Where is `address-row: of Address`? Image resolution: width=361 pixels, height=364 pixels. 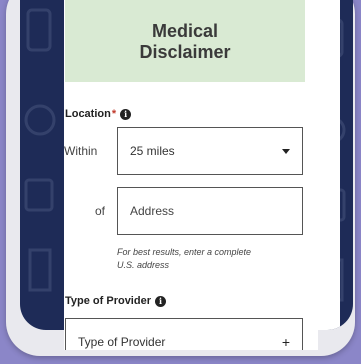
address-row: of Address is located at coordinates (191, 211).